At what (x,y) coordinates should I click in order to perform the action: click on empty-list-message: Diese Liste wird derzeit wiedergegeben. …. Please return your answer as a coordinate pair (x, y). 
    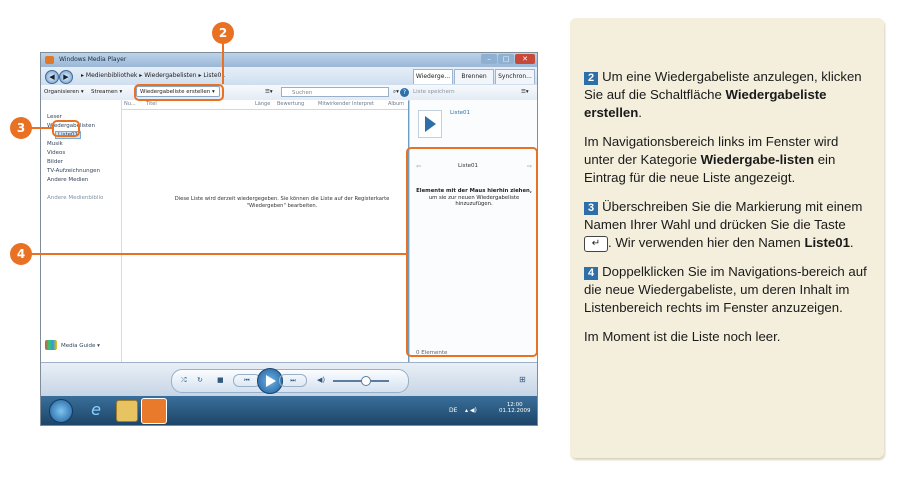
    Looking at the image, I should click on (282, 203).